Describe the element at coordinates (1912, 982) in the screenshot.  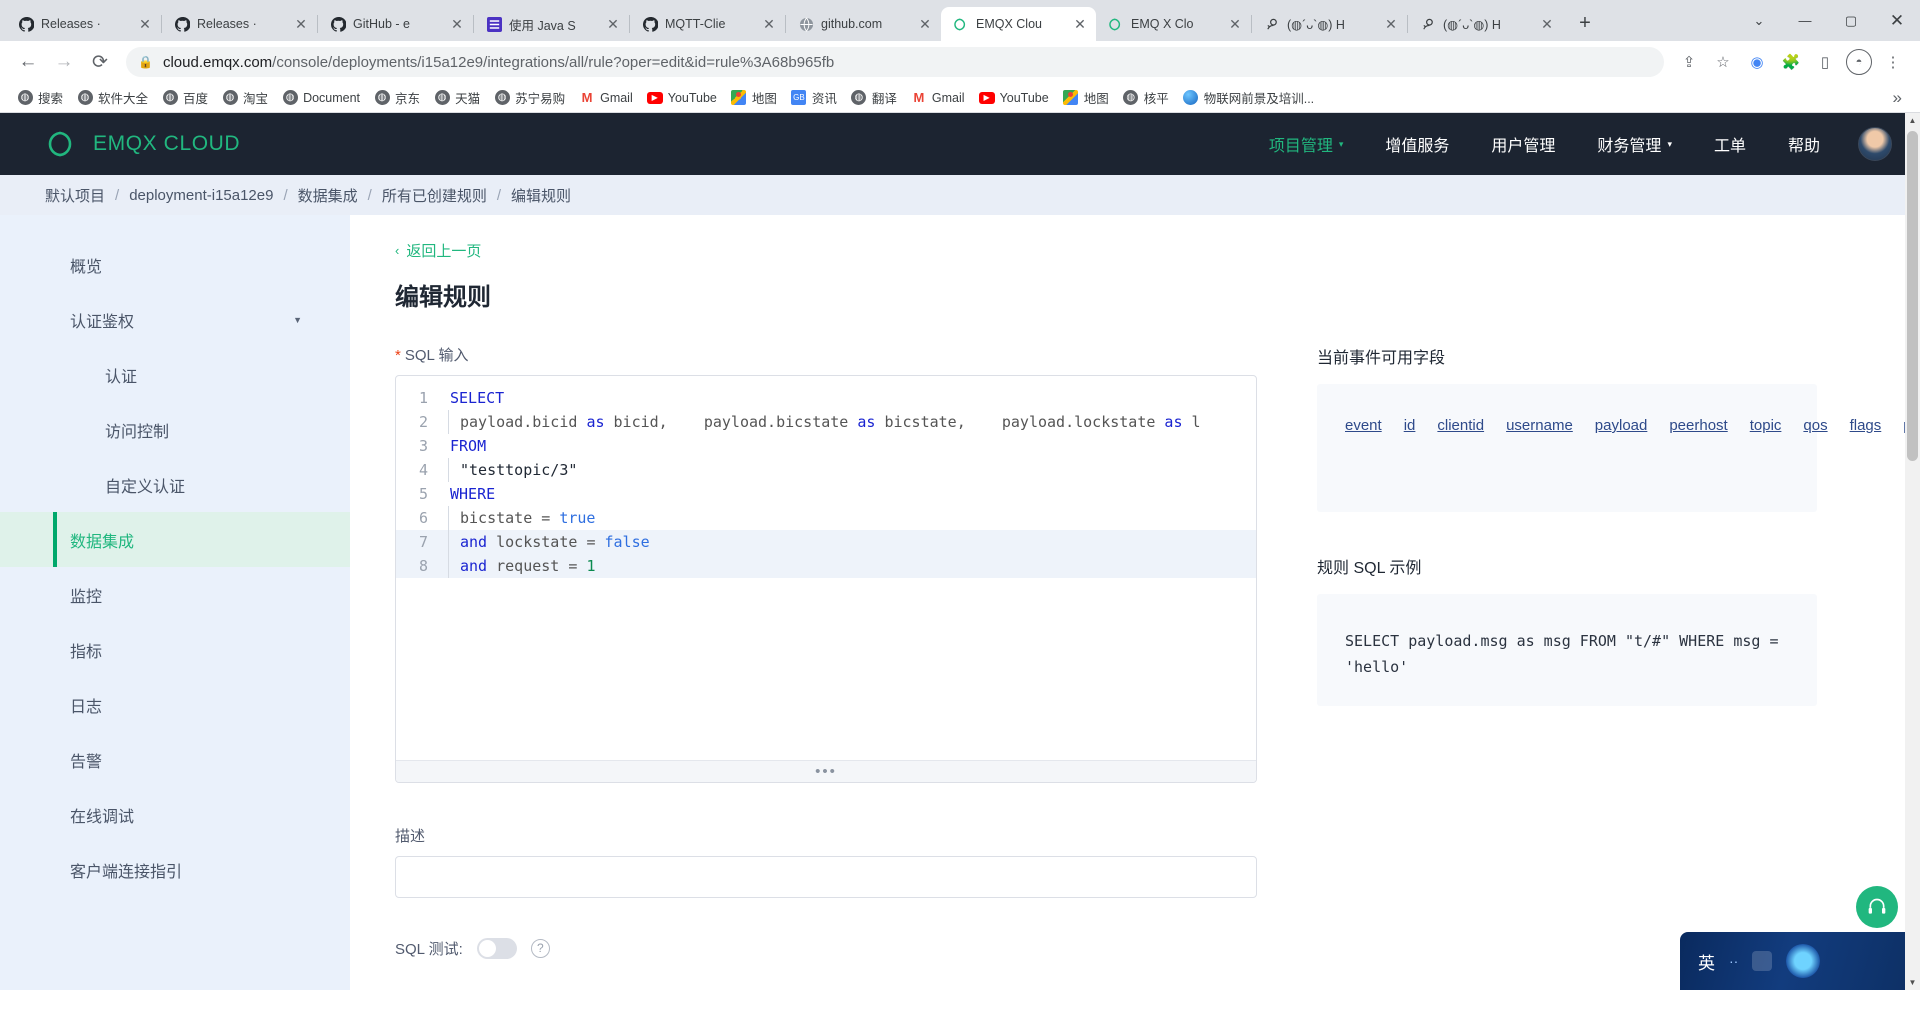
I see `scroll-down-arrow: ▼` at that location.